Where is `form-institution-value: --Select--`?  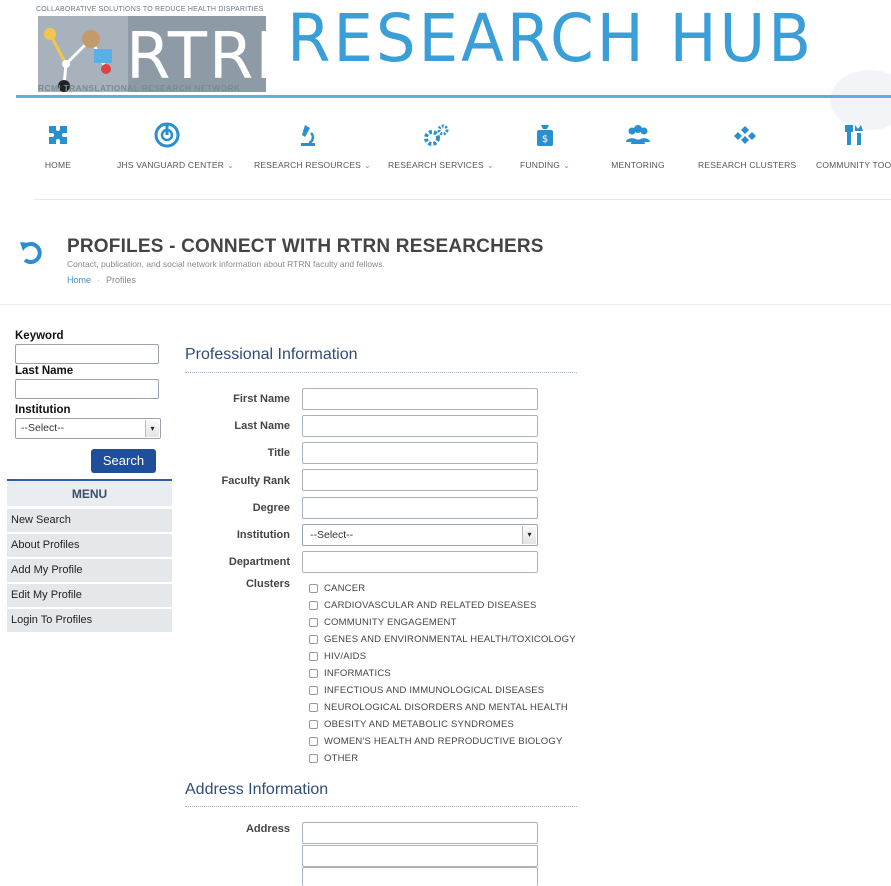 form-institution-value: --Select-- is located at coordinates (332, 535).